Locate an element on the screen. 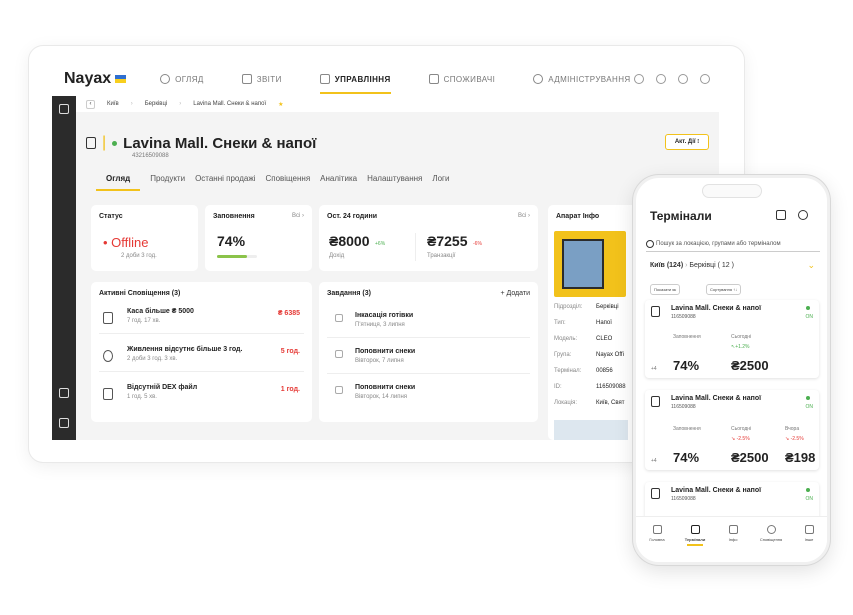 This screenshot has width=853, height=615. nayax-logo: Nayax is located at coordinates (95, 79).